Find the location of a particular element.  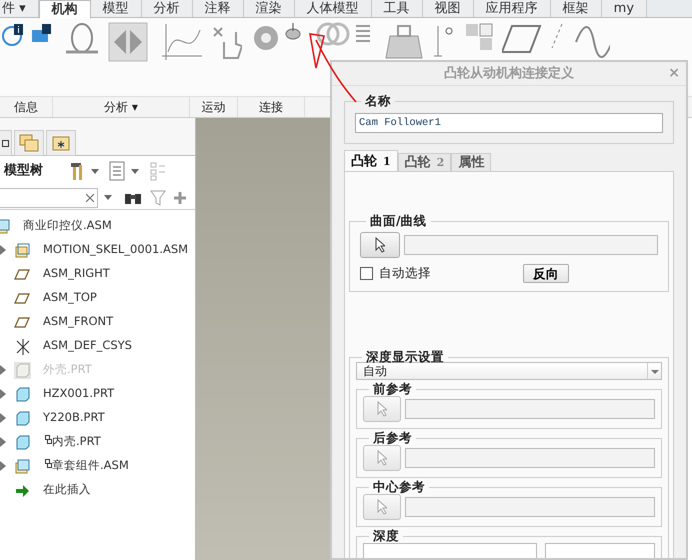

tree-tab is located at coordinates (6, 143).